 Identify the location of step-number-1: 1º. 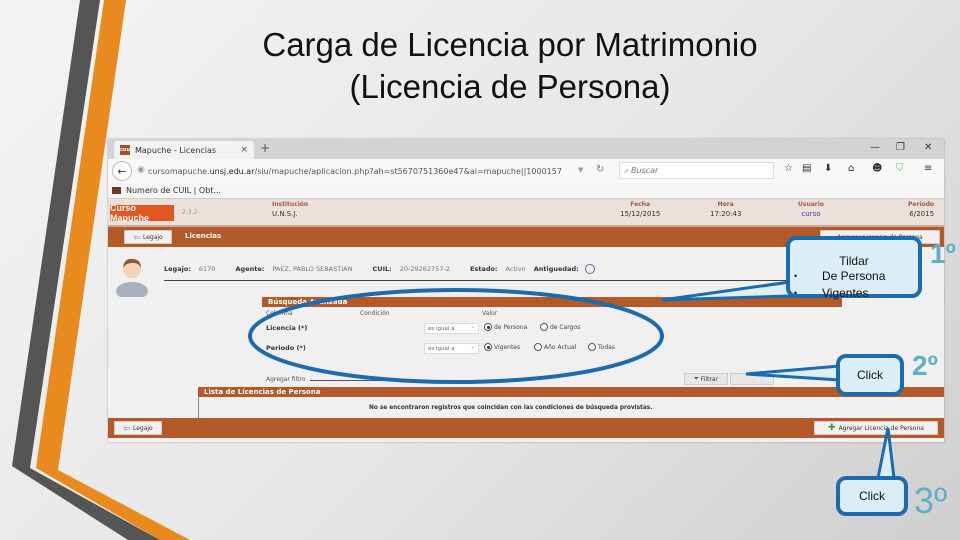
(943, 253).